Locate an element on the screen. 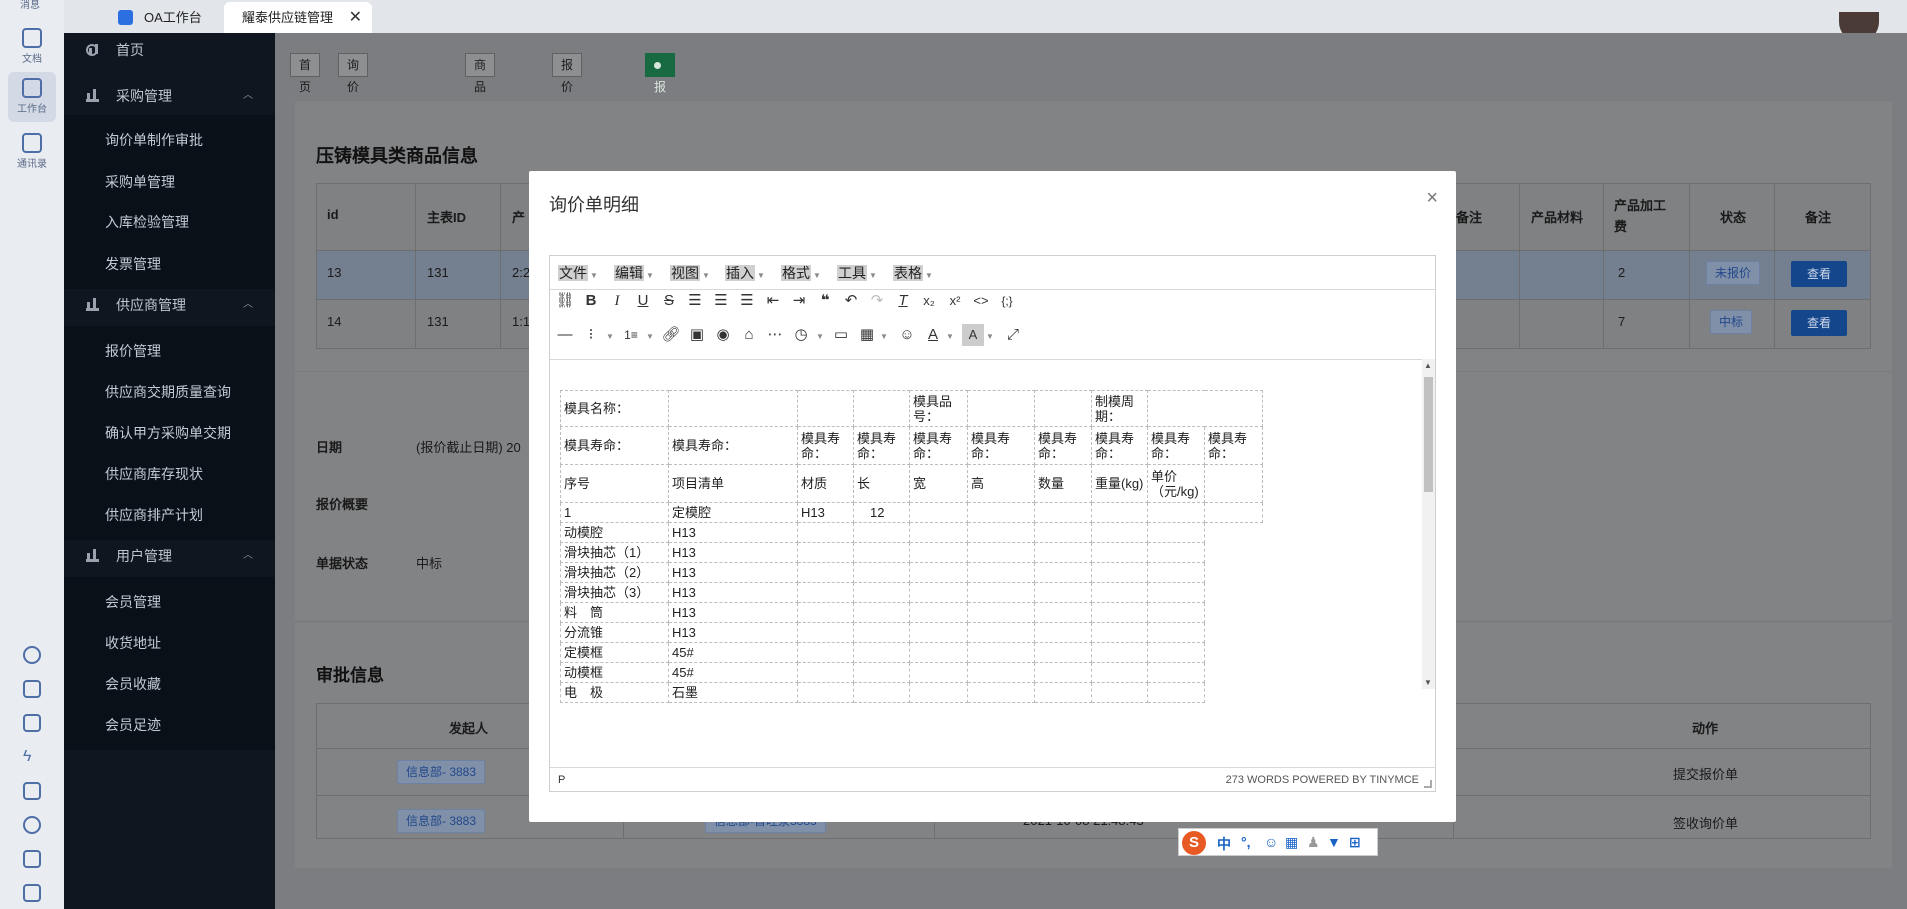 The image size is (1907, 909). undo-icon: ↶ is located at coordinates (851, 301).